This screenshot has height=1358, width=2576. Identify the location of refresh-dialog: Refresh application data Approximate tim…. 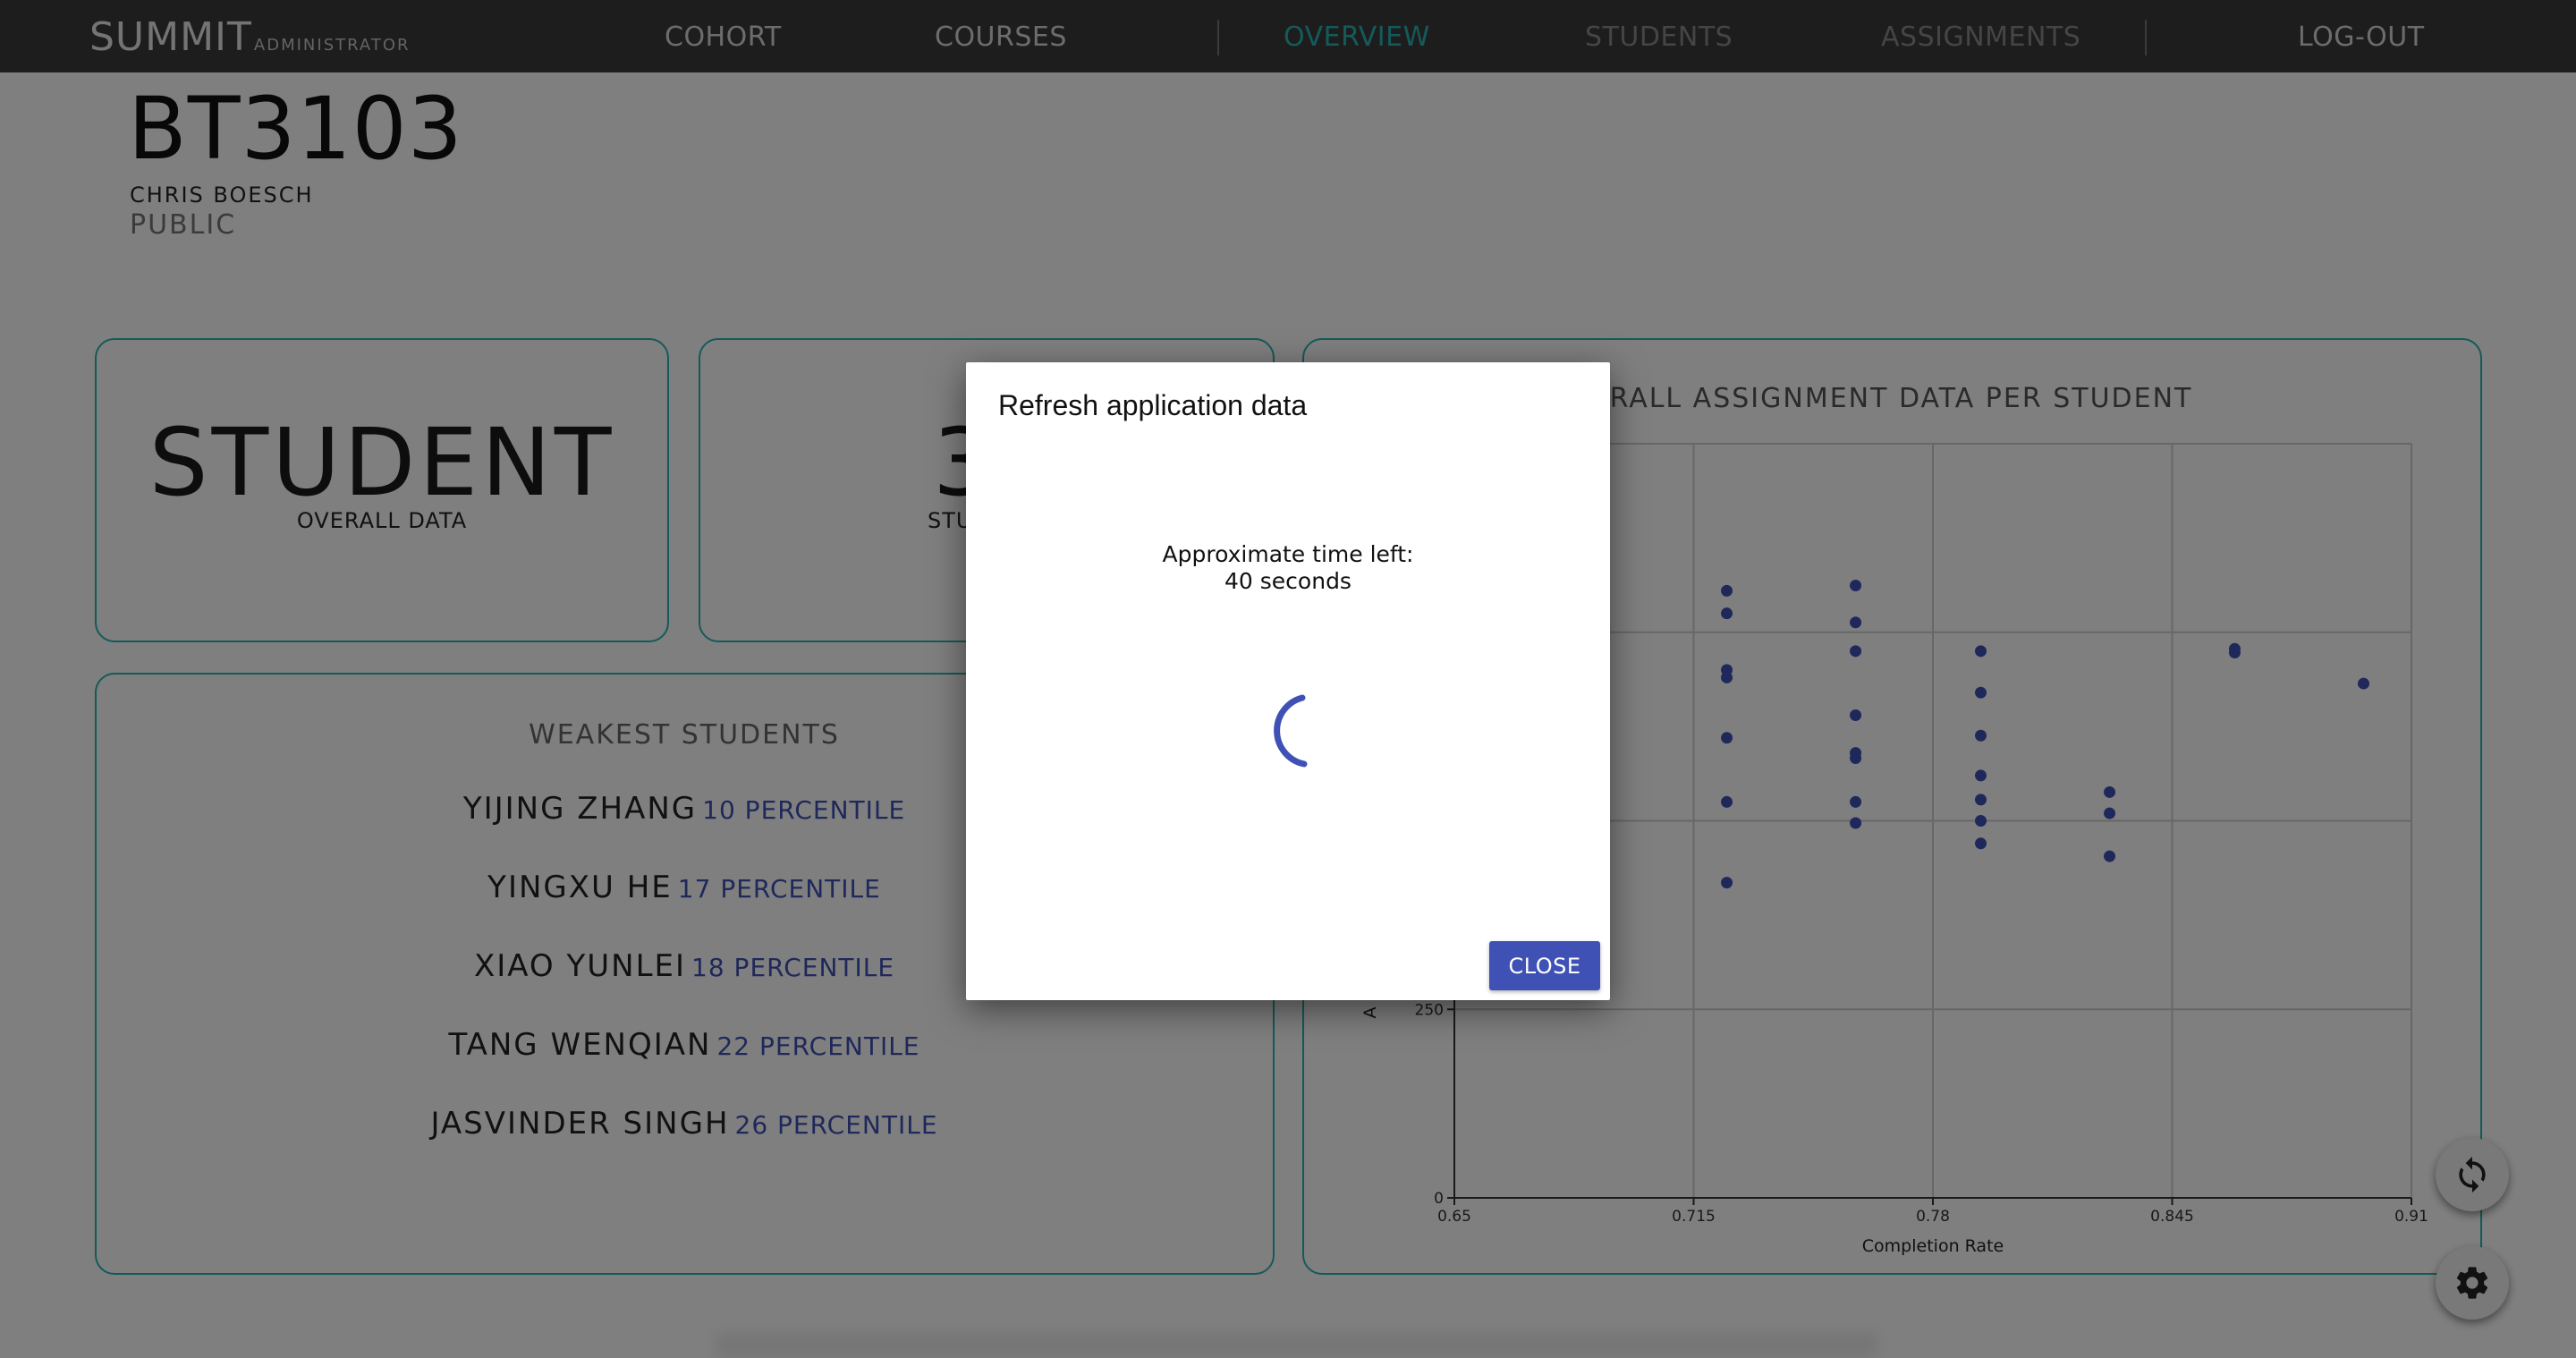
(1288, 681).